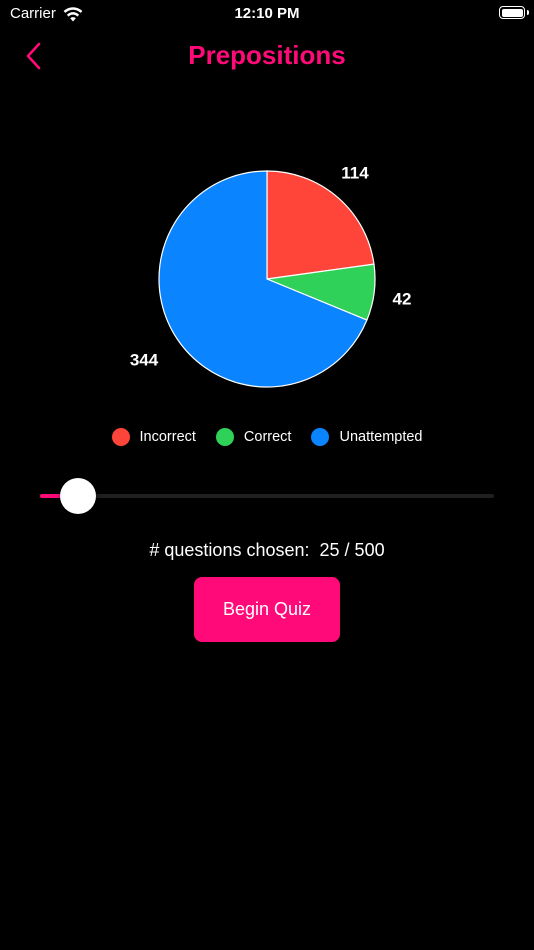  I want to click on pie-value-label-incorrect: 114, so click(355, 172).